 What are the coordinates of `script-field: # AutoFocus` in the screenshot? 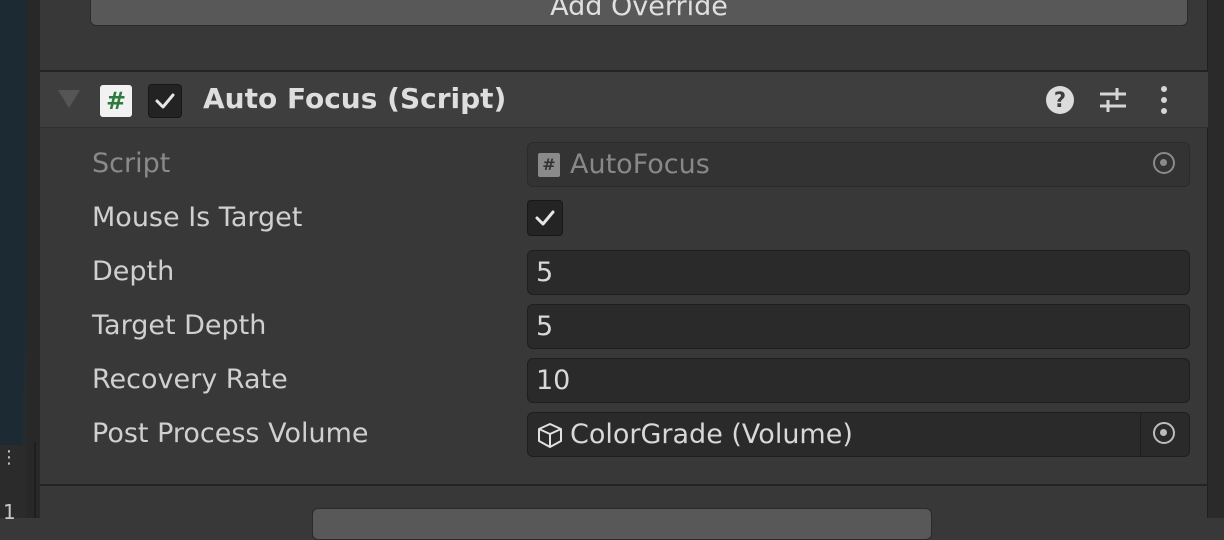 It's located at (858, 164).